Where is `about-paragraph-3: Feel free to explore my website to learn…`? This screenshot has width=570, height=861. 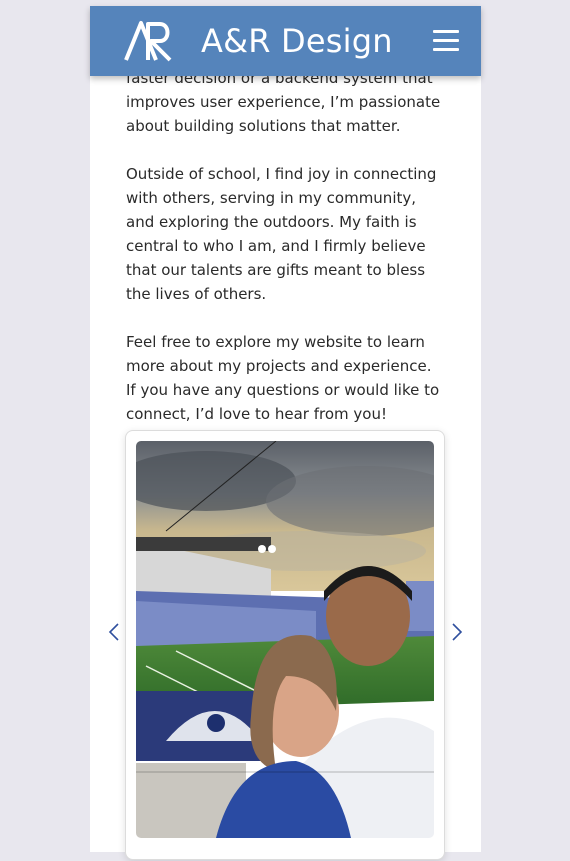
about-paragraph-3: Feel free to explore my website to learn… is located at coordinates (283, 378).